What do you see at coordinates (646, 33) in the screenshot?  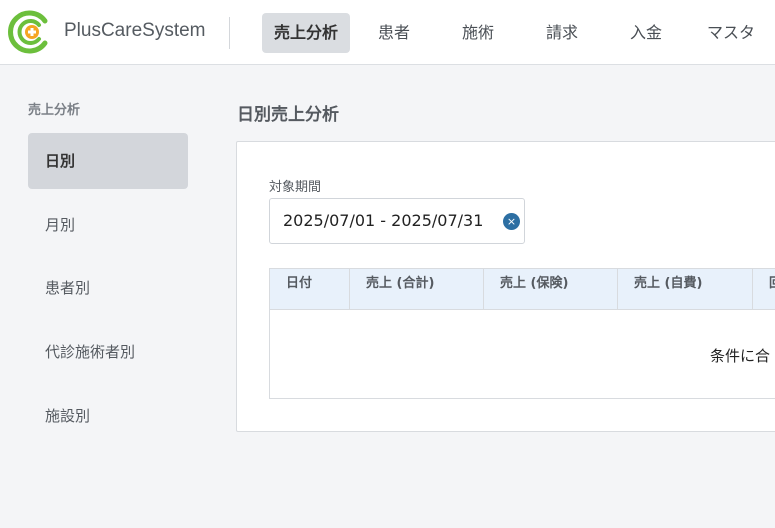 I see `nav-tab-payments: 入金` at bounding box center [646, 33].